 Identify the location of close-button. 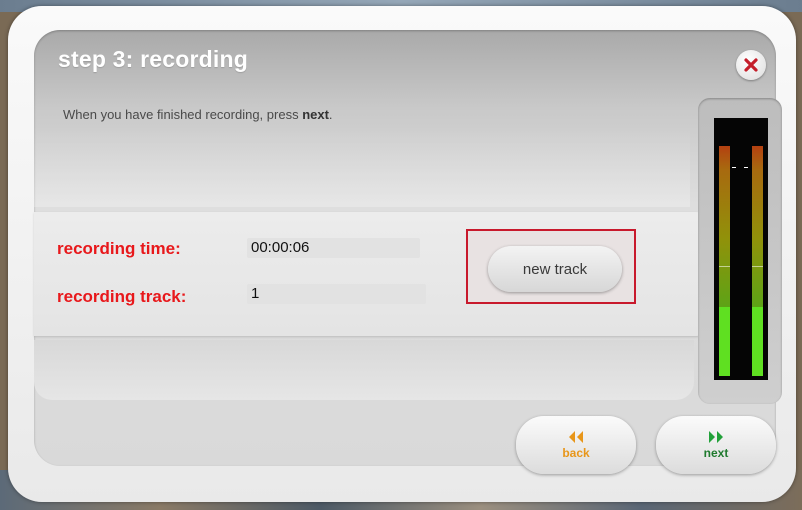
(751, 65).